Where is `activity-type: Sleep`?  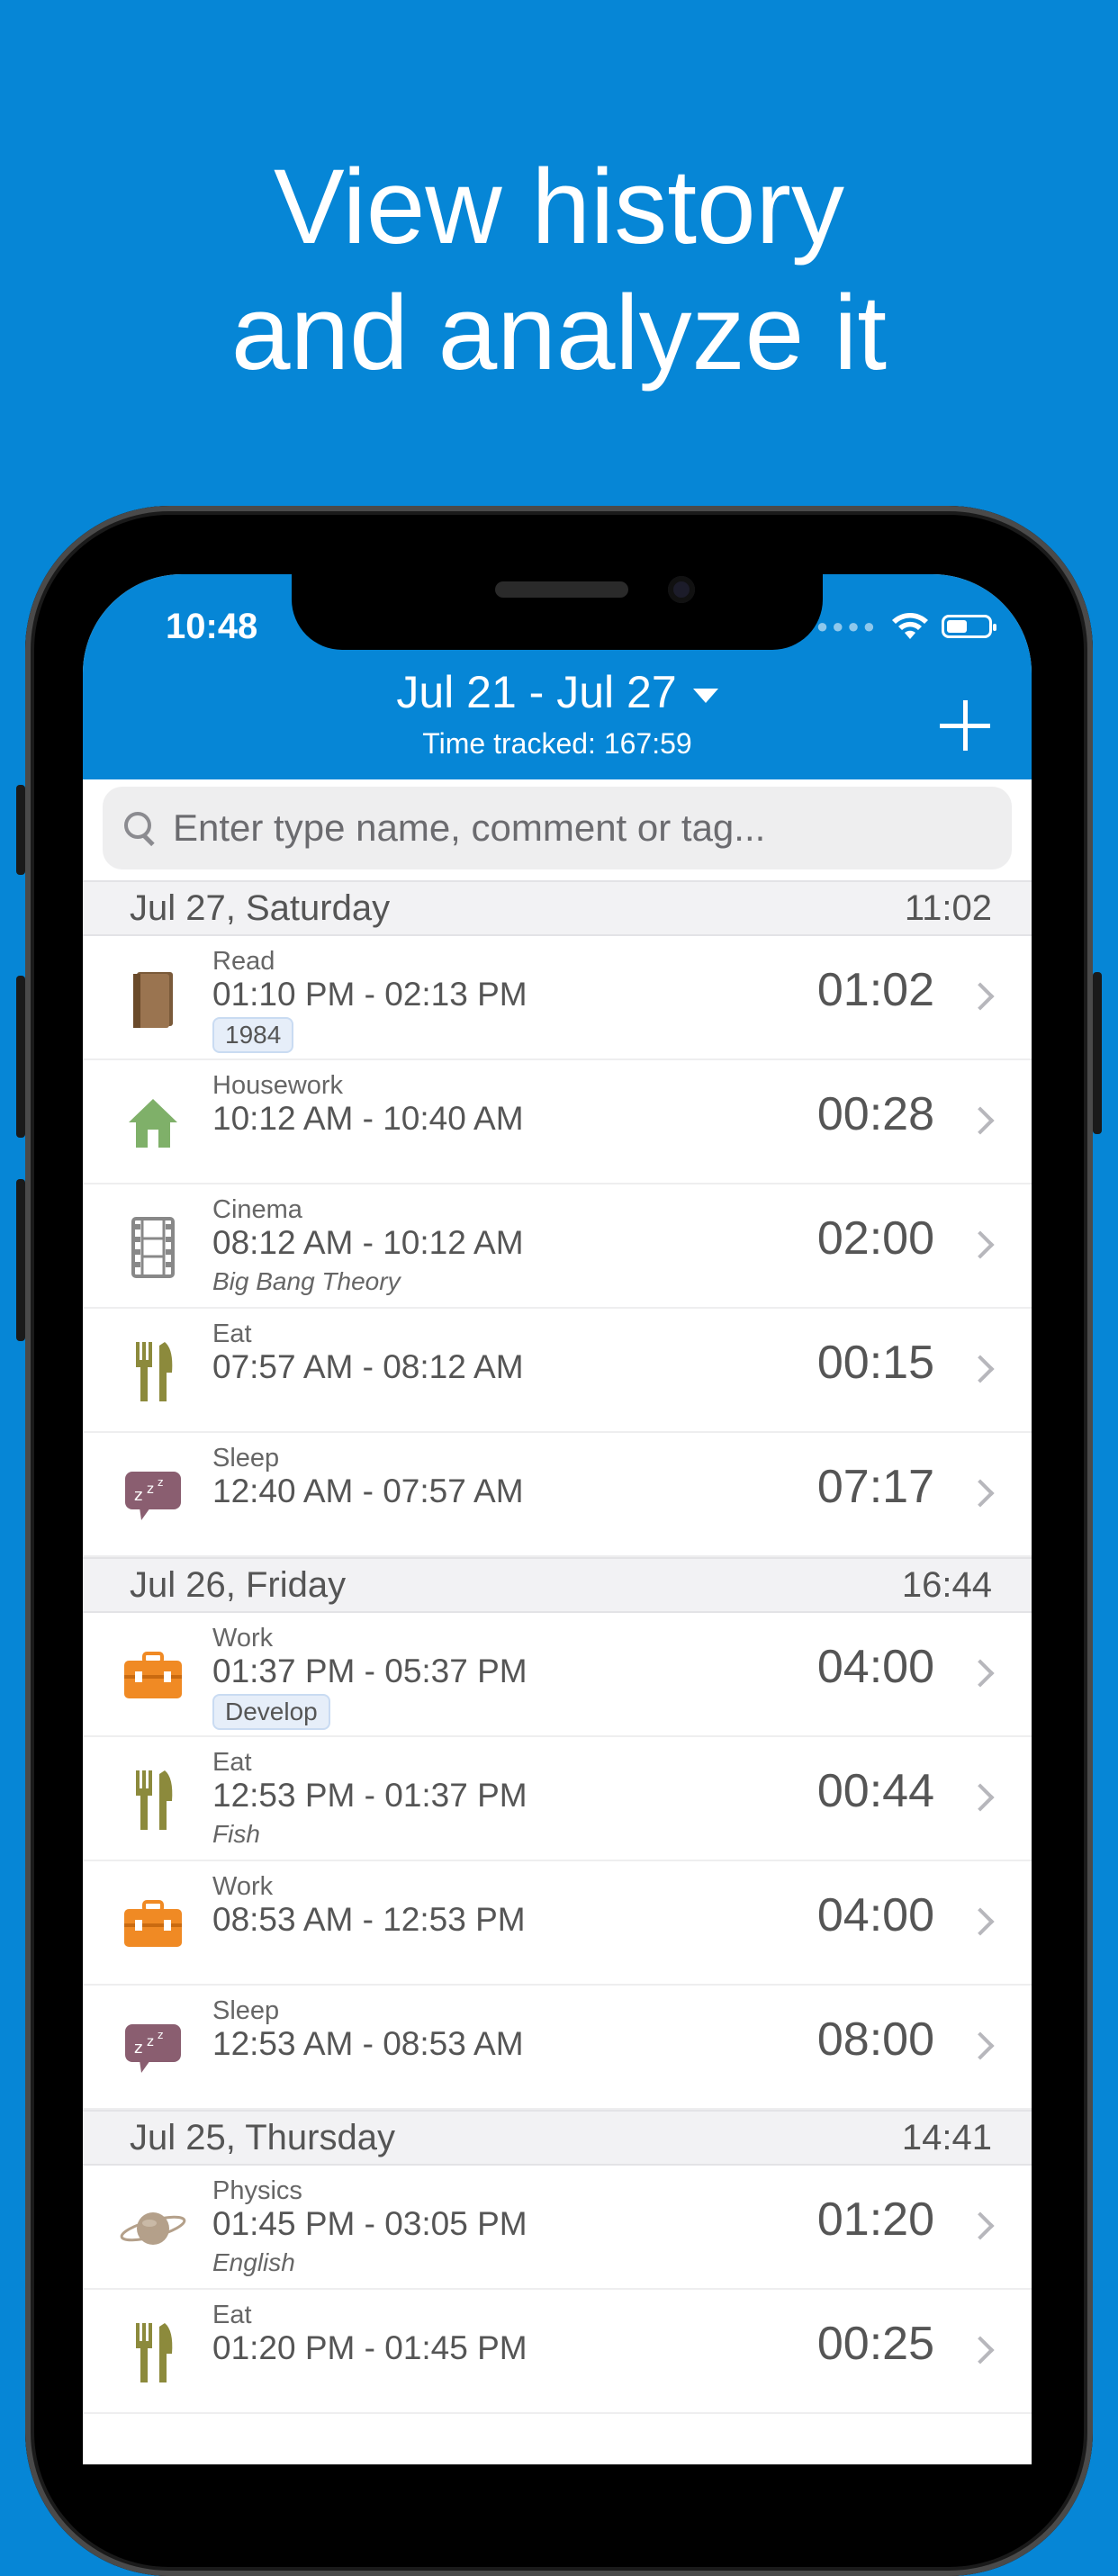
activity-type: Sleep is located at coordinates (246, 1458).